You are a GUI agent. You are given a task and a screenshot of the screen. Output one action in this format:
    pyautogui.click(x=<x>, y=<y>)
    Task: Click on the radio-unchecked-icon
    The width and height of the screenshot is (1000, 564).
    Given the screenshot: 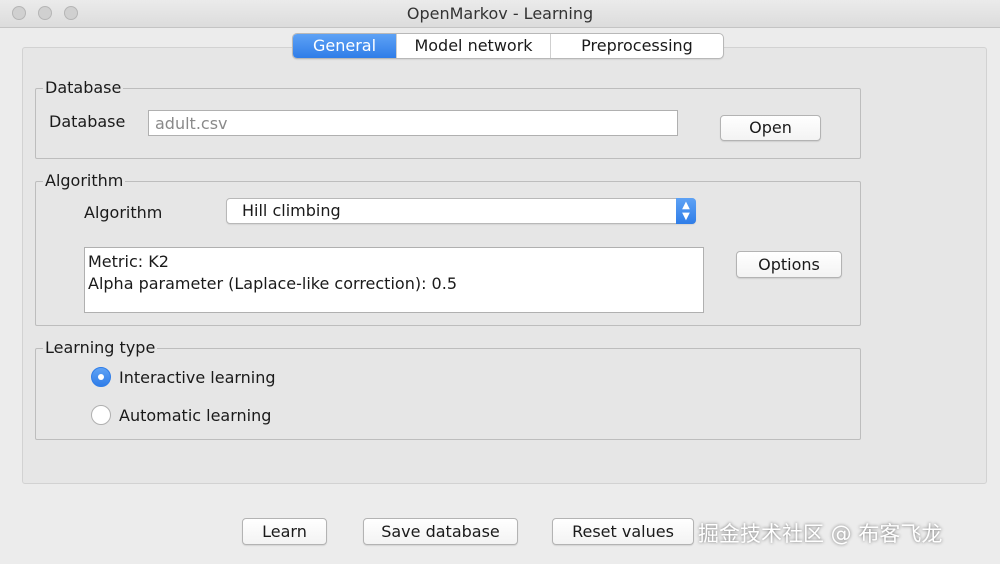 What is the action you would take?
    pyautogui.click(x=101, y=415)
    